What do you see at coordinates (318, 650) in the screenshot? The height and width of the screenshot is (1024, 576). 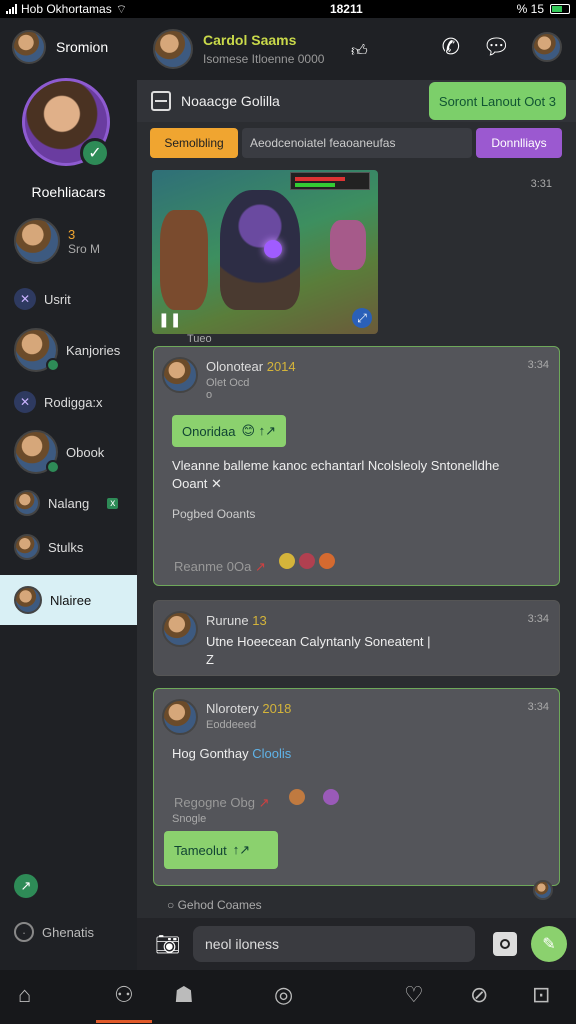 I see `message-body: Utne Hoeecean Calyntanly Soneatent | Z` at bounding box center [318, 650].